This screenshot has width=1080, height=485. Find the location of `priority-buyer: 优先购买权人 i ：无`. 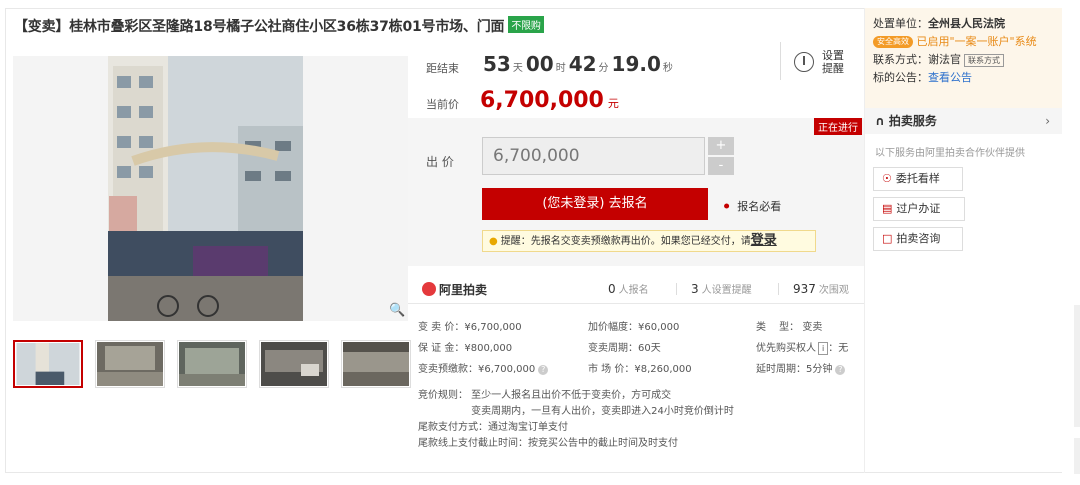

priority-buyer: 优先购买权人 i ：无 is located at coordinates (802, 348).